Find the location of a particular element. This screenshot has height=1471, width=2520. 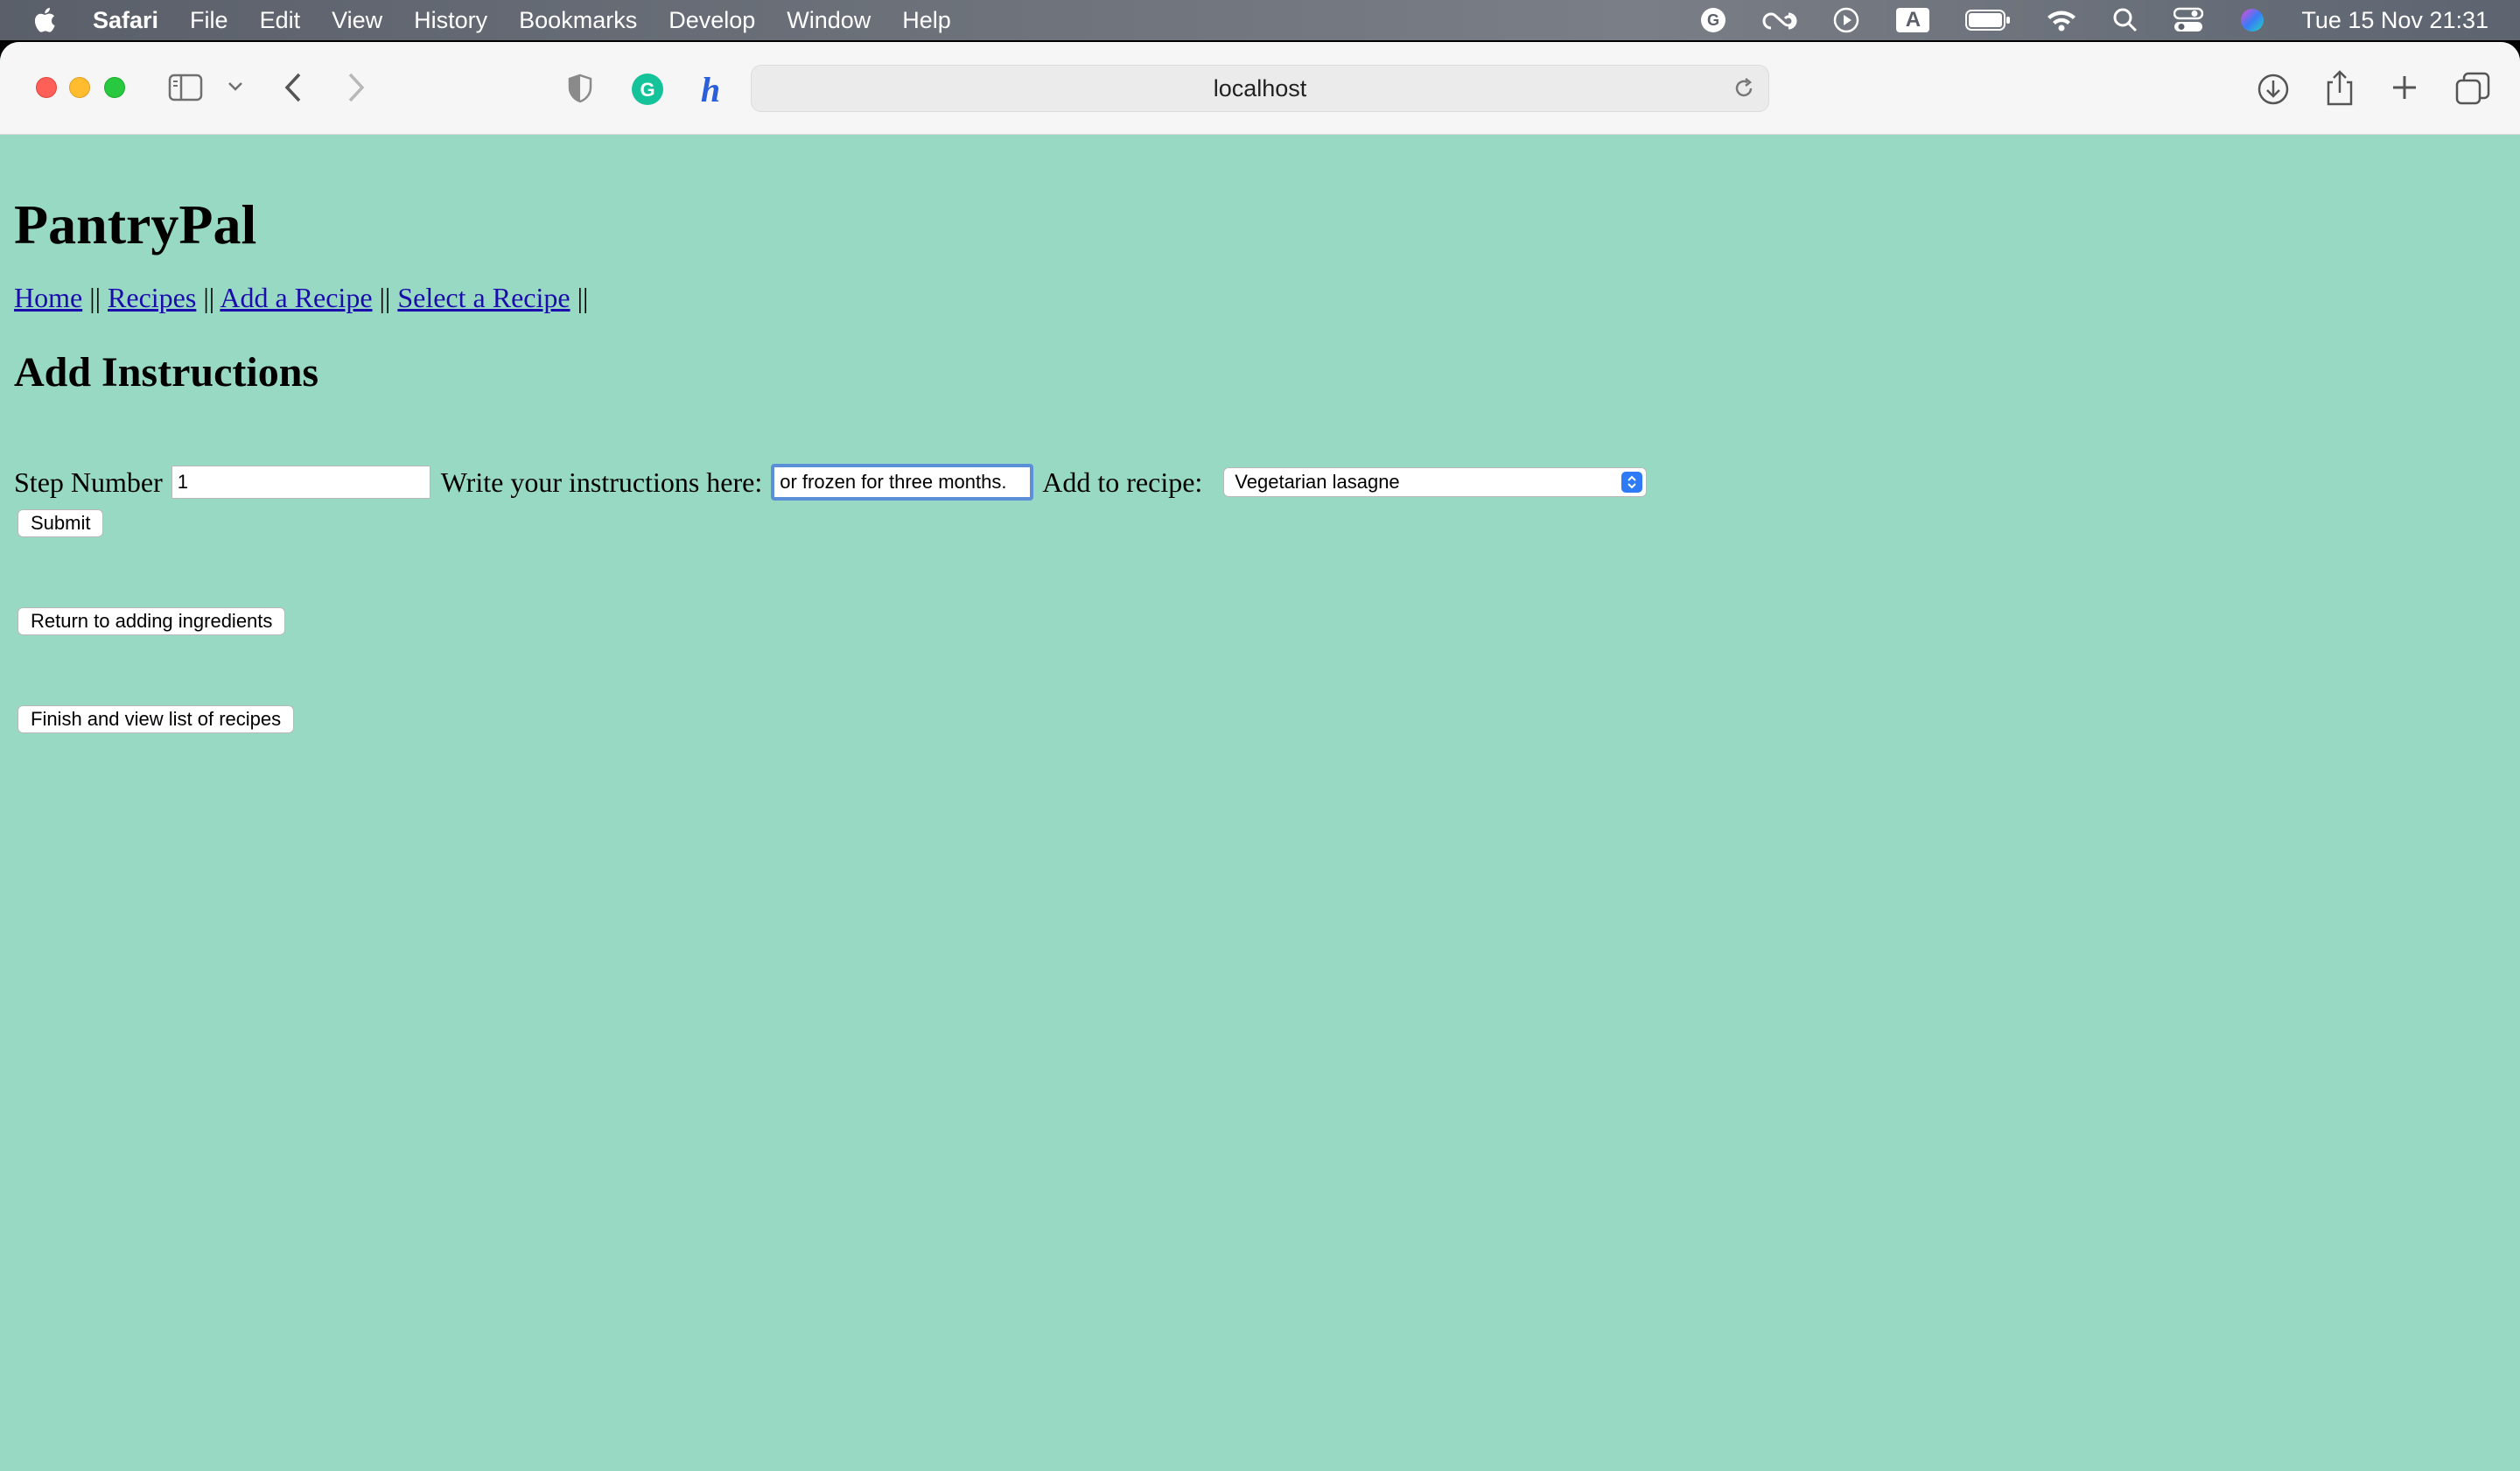

tab-overview-icon is located at coordinates (2472, 88).